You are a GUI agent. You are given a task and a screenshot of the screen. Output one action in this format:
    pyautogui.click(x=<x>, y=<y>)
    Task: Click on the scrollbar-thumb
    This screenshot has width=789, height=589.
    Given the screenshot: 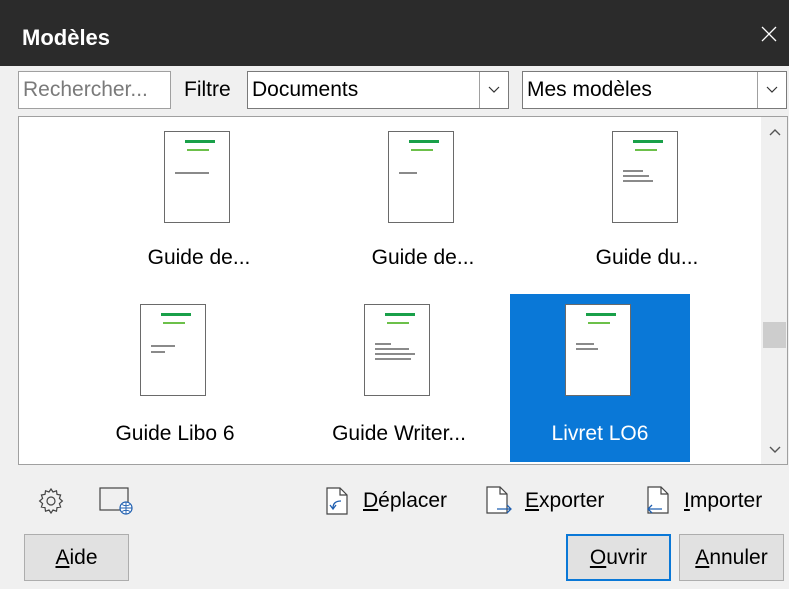 What is the action you would take?
    pyautogui.click(x=774, y=335)
    